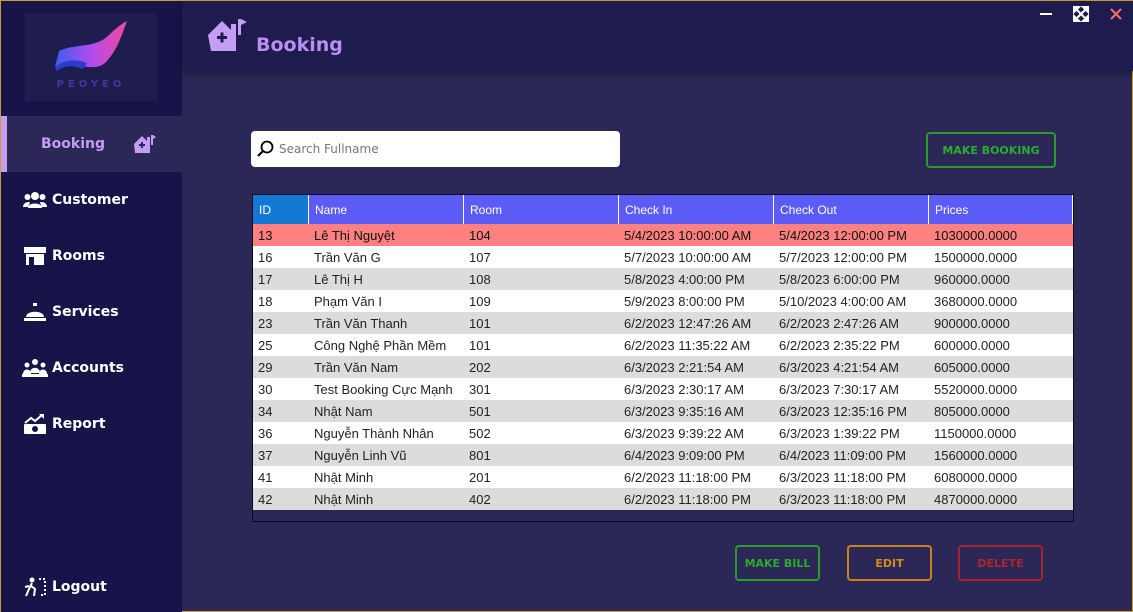 The height and width of the screenshot is (612, 1133). What do you see at coordinates (480, 477) in the screenshot?
I see `table-cell: 201` at bounding box center [480, 477].